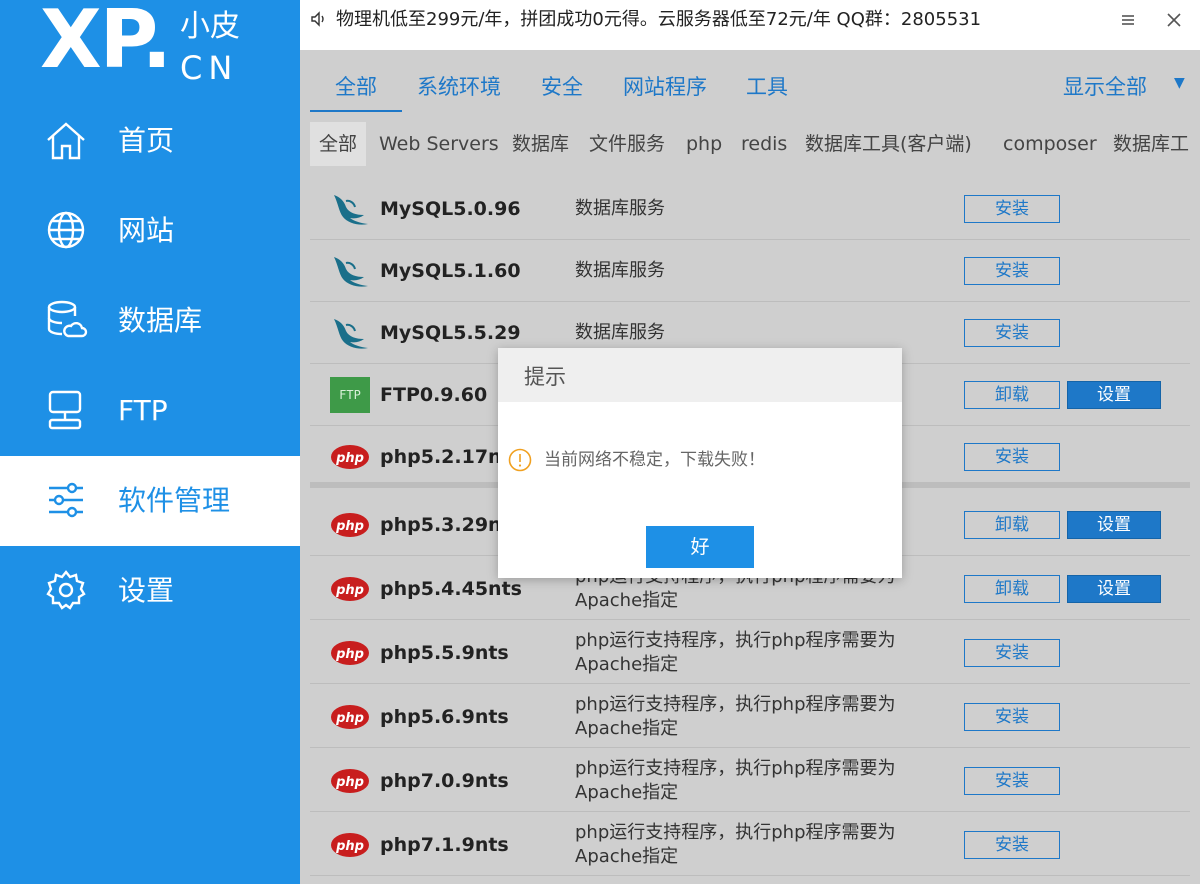 This screenshot has height=884, width=1200. Describe the element at coordinates (160, 320) in the screenshot. I see `nav-label-database: 数据库` at that location.